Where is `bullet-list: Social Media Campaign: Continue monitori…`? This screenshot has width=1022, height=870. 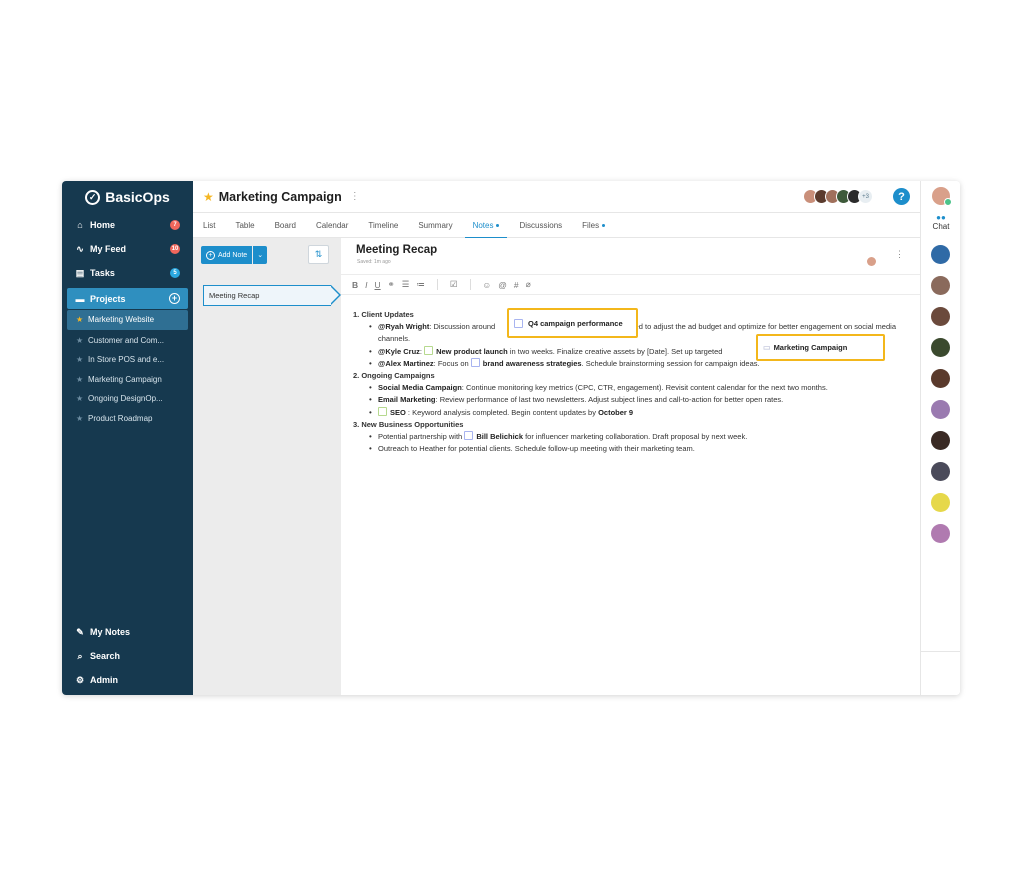 bullet-list: Social Media Campaign: Continue monitori… is located at coordinates (625, 400).